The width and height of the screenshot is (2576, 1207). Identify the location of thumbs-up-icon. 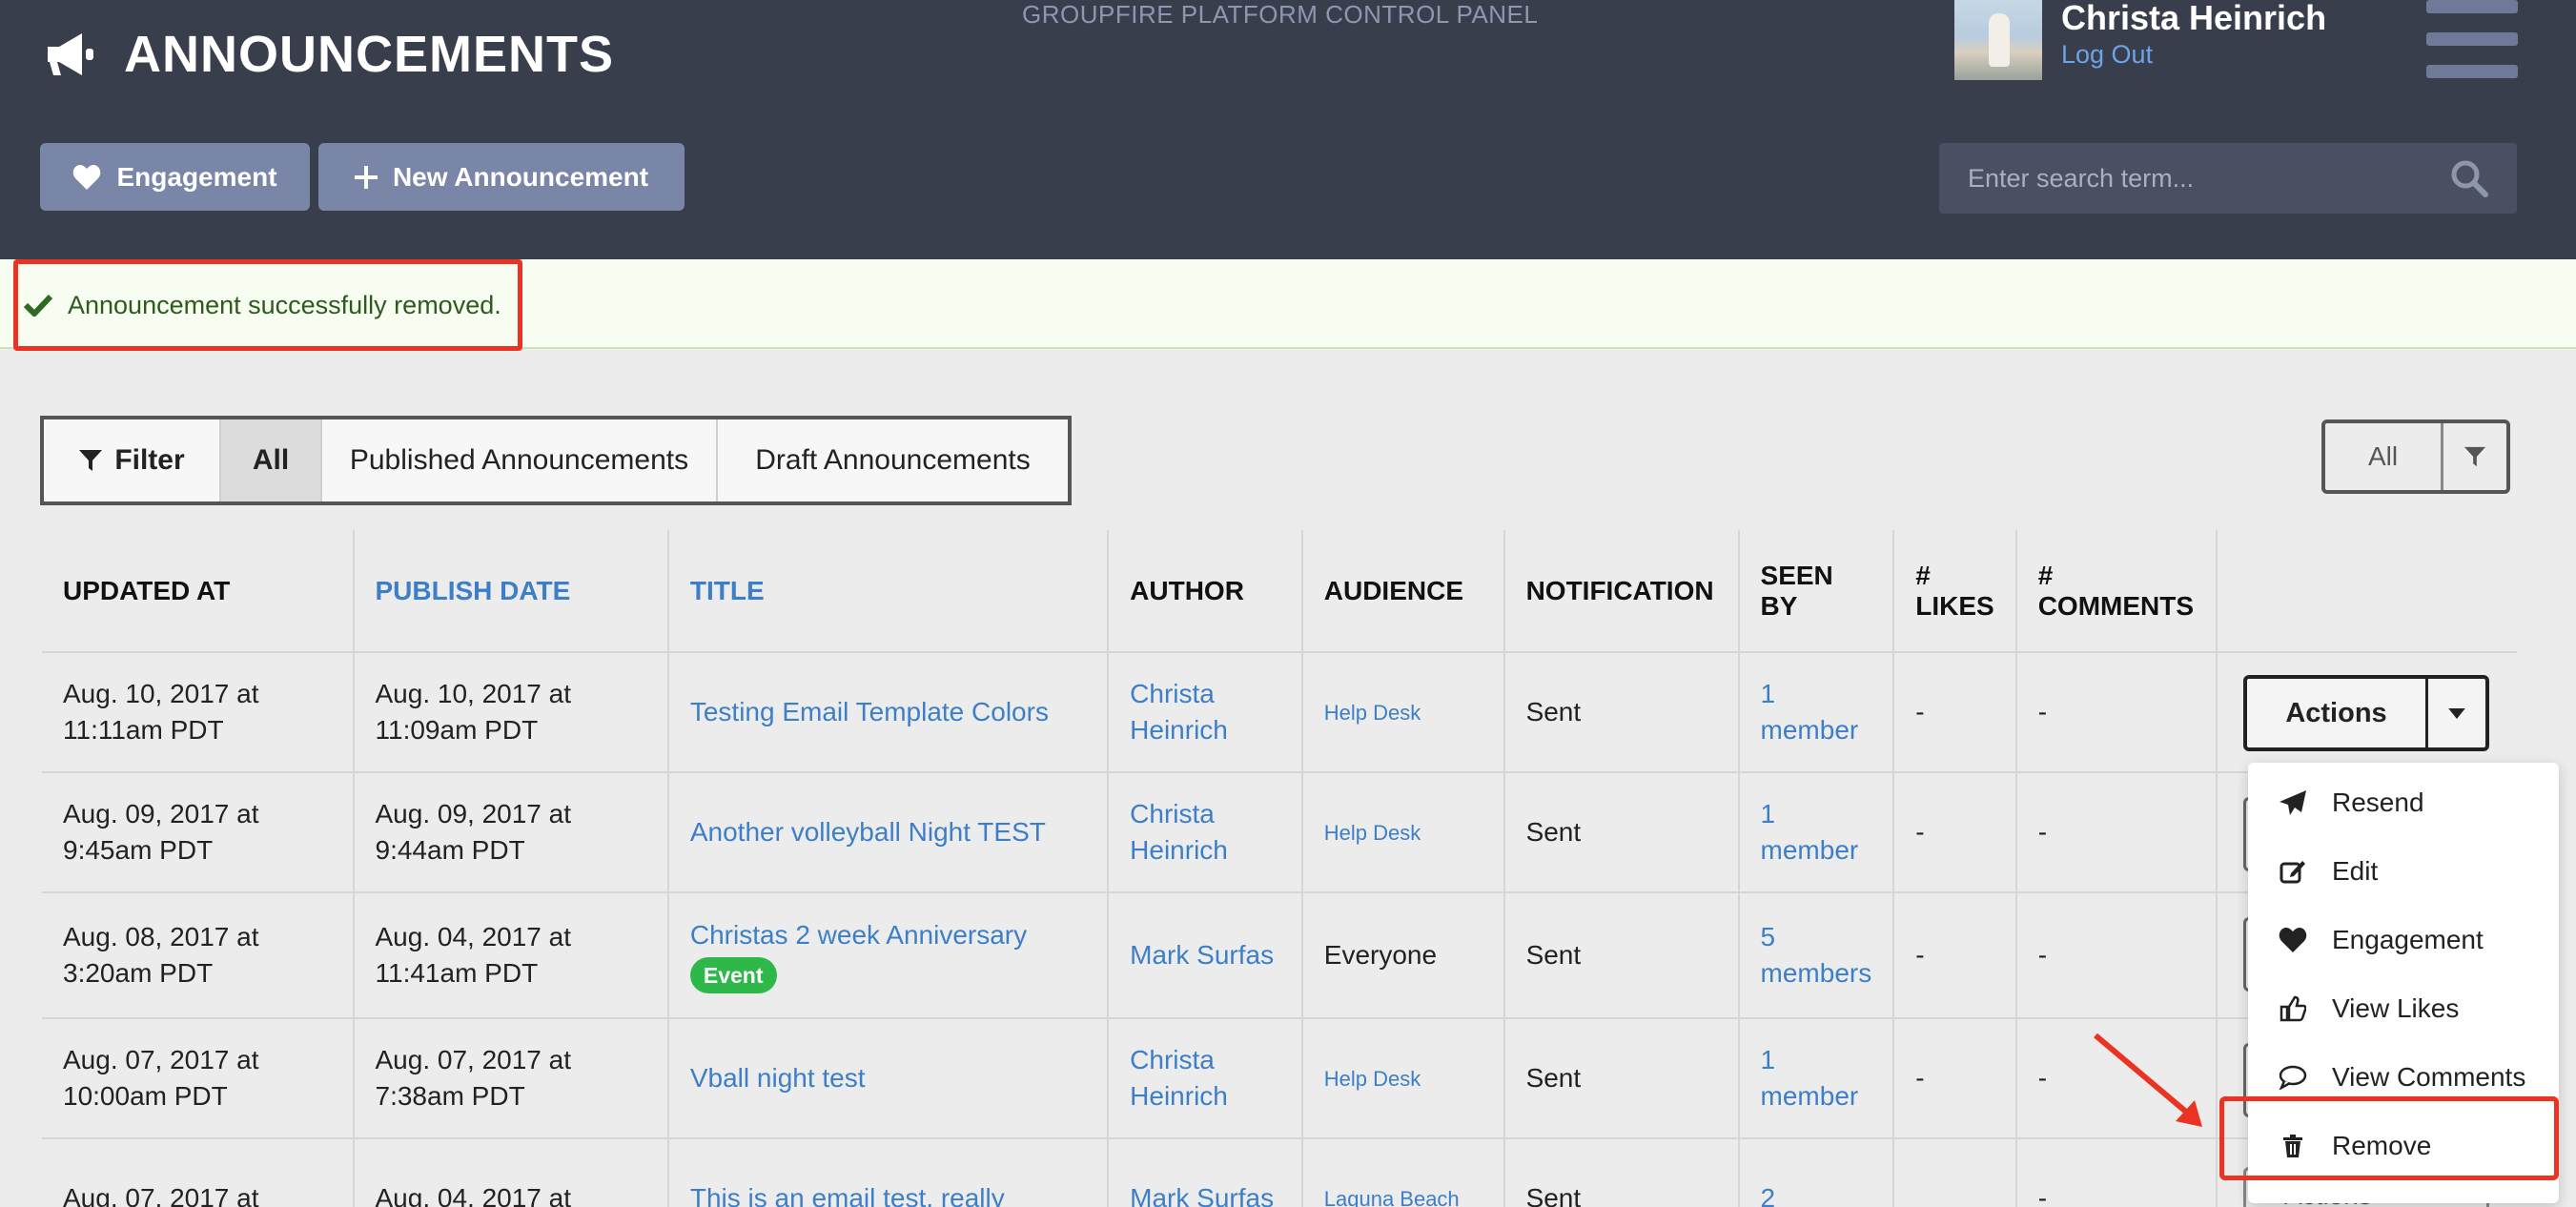
(2293, 1009).